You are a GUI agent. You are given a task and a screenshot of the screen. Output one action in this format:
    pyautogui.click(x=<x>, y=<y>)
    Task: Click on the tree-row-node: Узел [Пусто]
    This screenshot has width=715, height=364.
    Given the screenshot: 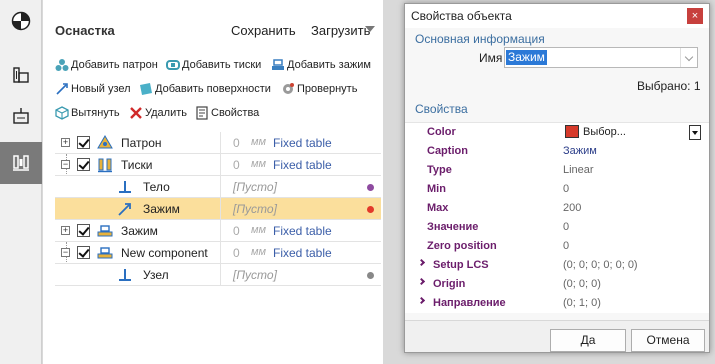 What is the action you would take?
    pyautogui.click(x=218, y=275)
    